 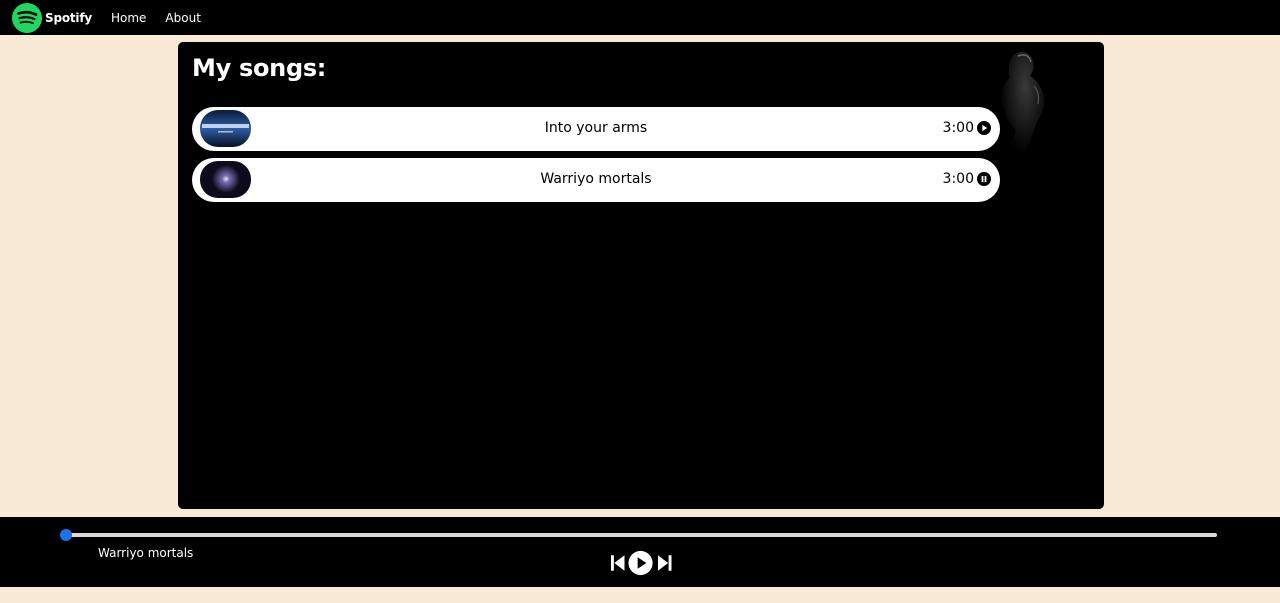 What do you see at coordinates (640, 17) in the screenshot?
I see `top-navbar: Spotify Home About` at bounding box center [640, 17].